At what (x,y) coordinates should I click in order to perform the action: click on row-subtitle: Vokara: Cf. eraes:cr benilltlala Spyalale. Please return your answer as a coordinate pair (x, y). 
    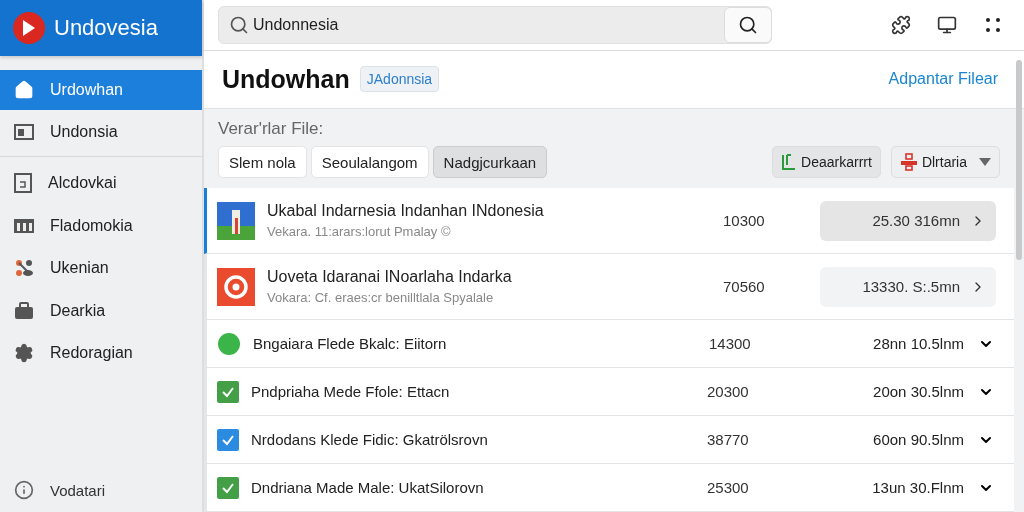
    Looking at the image, I should click on (381, 297).